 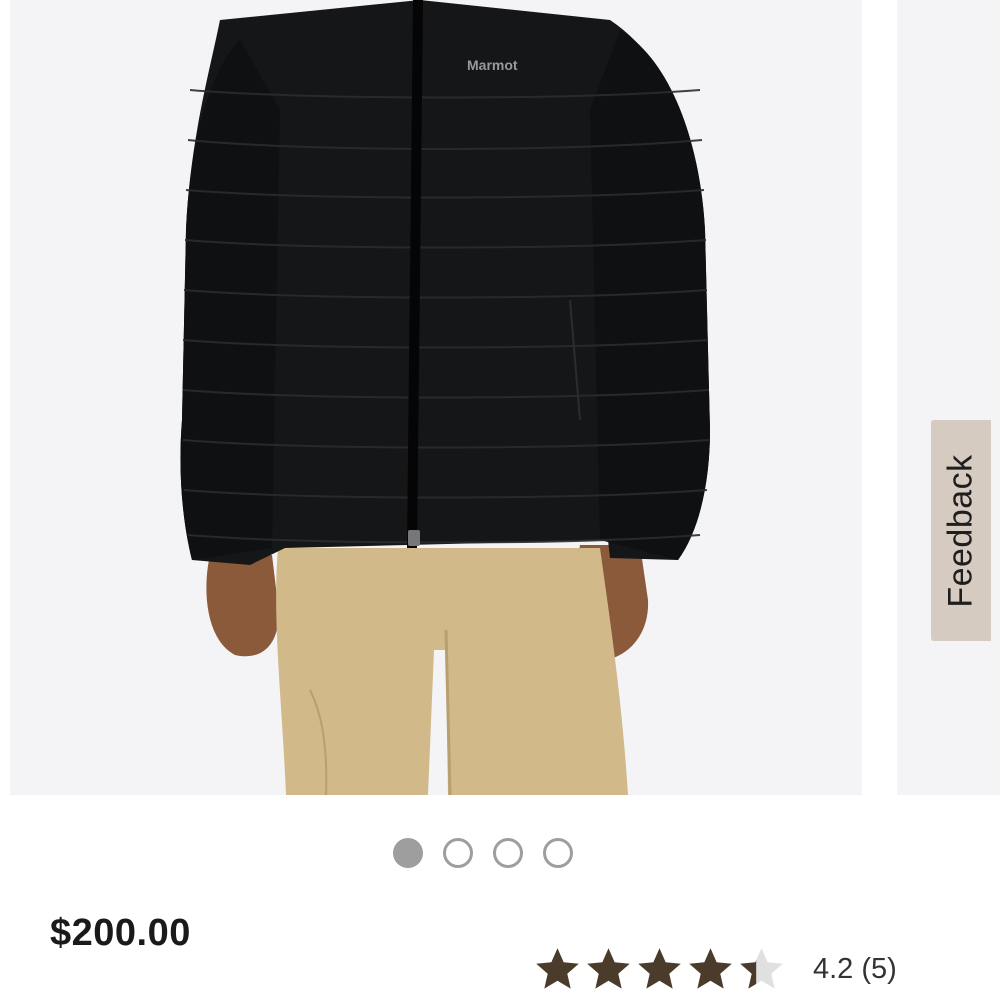 I want to click on pants, so click(x=452, y=671).